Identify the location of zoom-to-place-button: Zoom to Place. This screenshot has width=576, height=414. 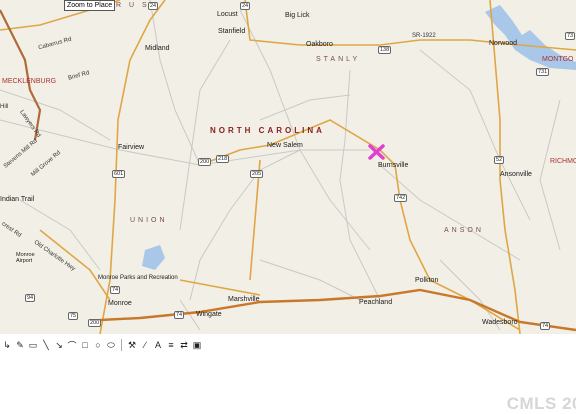
(90, 5).